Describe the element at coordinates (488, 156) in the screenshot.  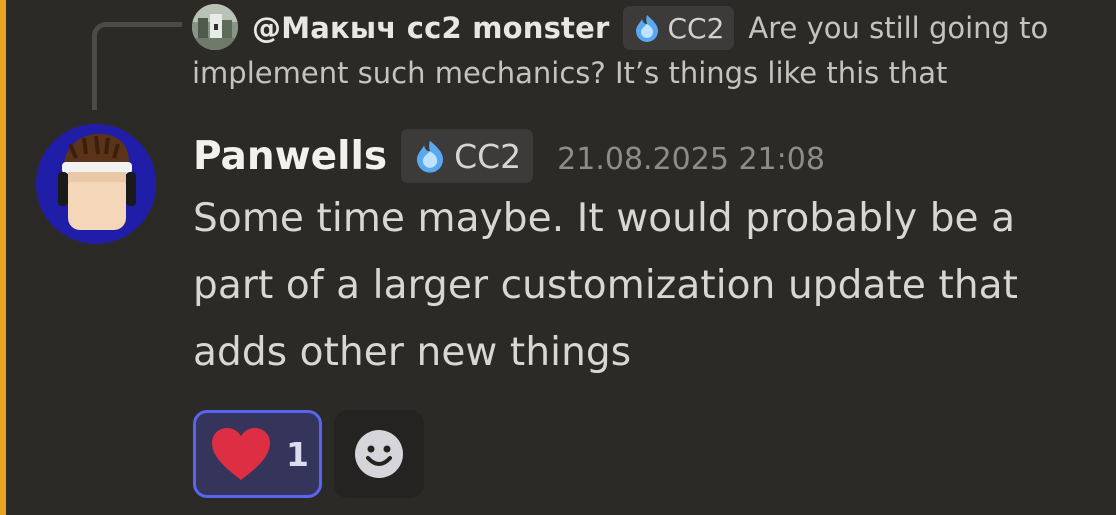
I see `author-tag-label: CC2` at that location.